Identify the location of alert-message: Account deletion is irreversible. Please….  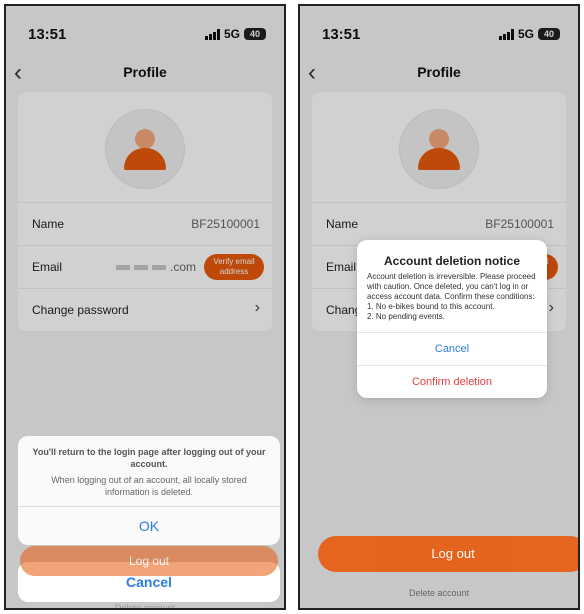
(451, 286).